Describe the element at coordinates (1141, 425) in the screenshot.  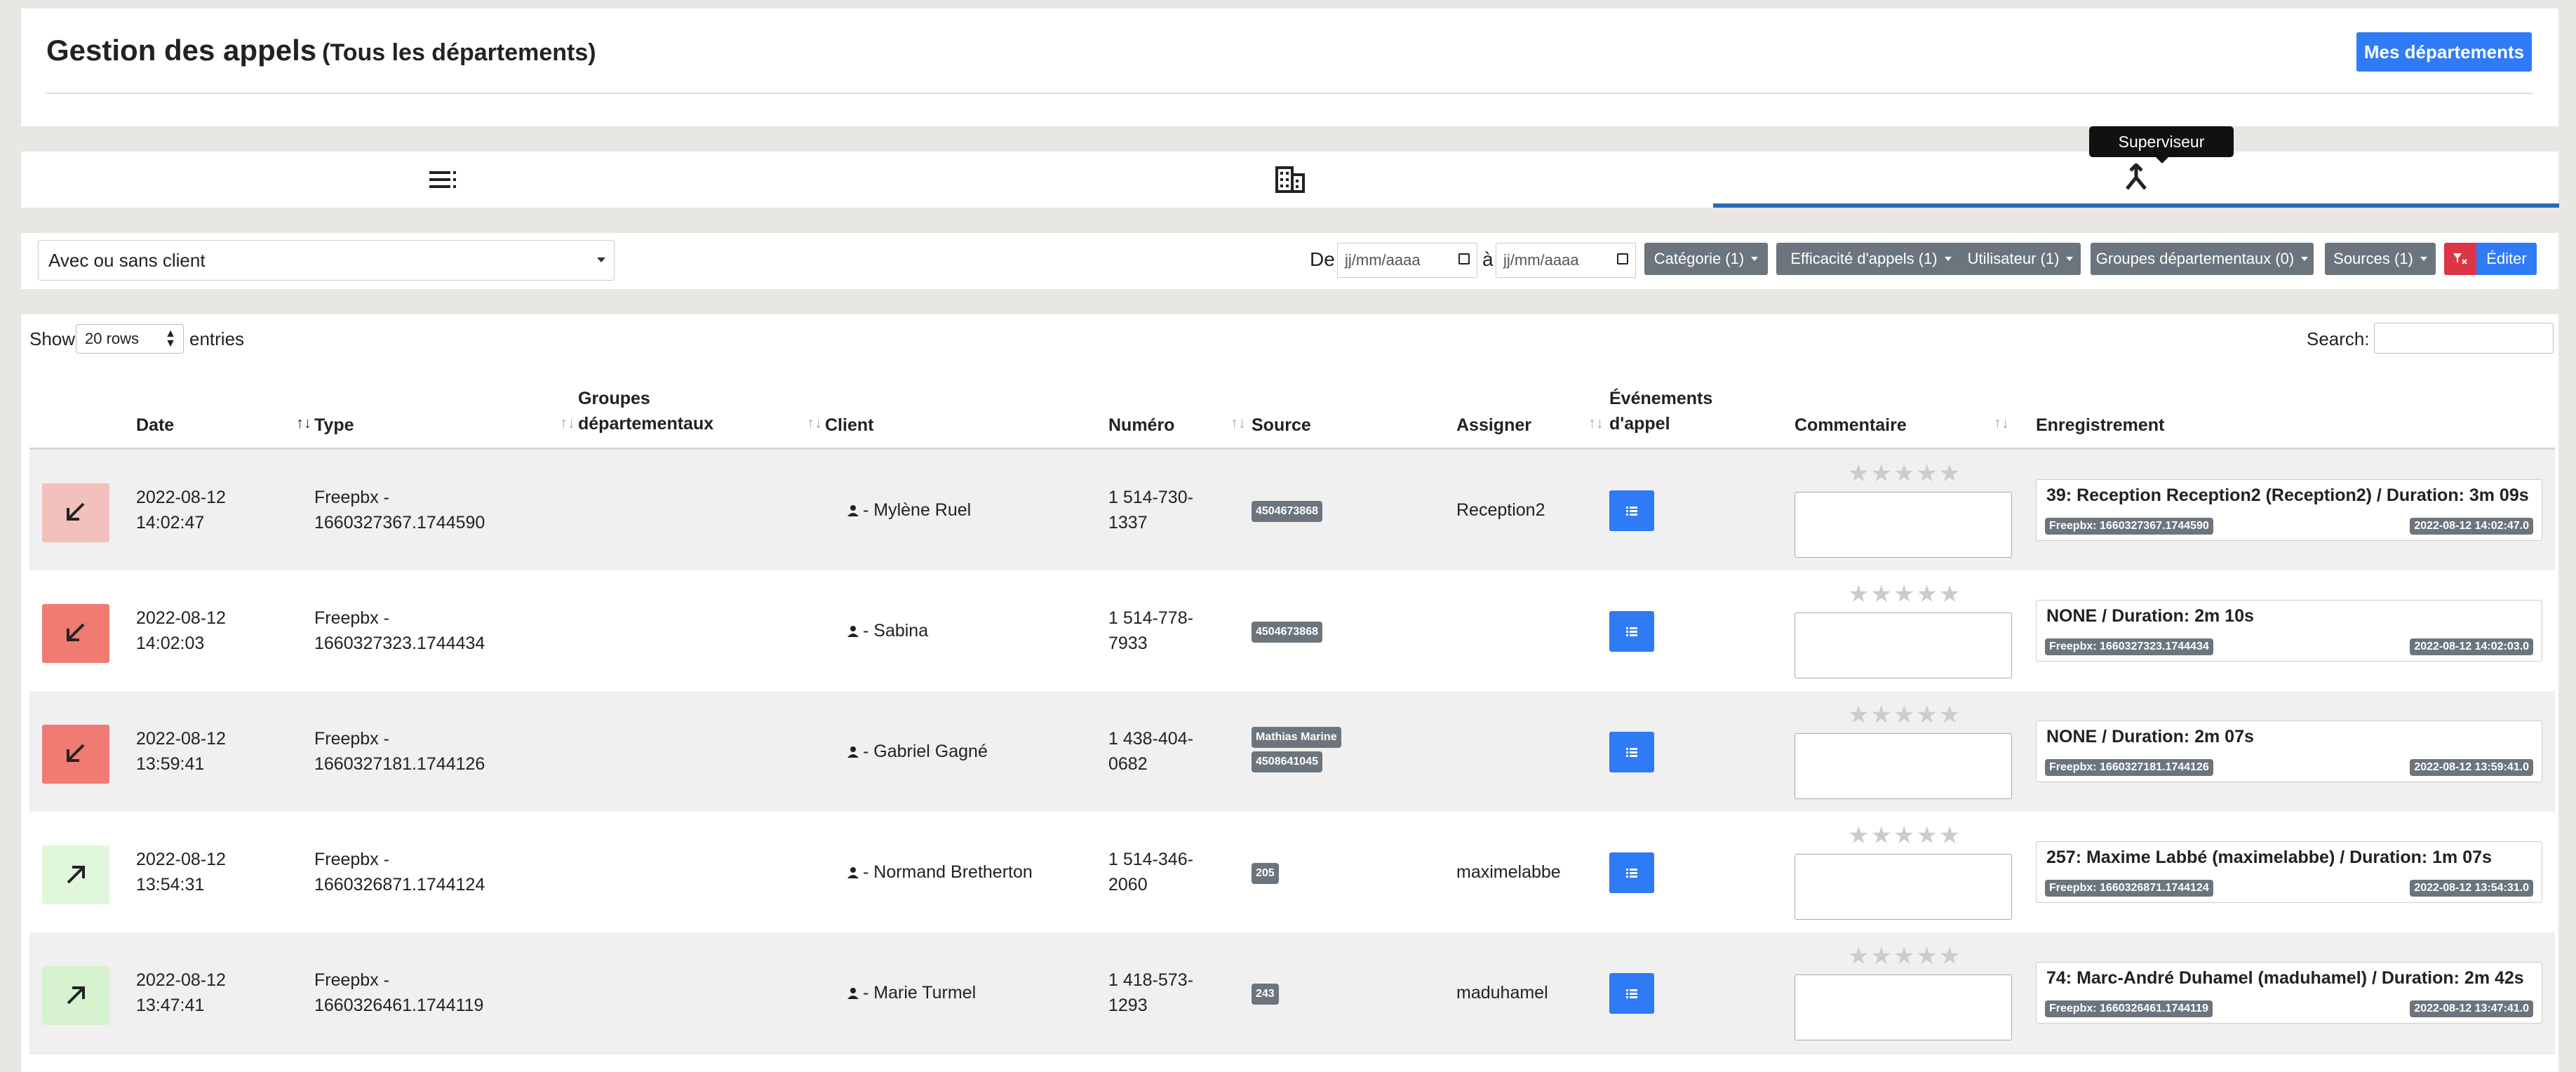
I see `col-numero: Numéro` at that location.